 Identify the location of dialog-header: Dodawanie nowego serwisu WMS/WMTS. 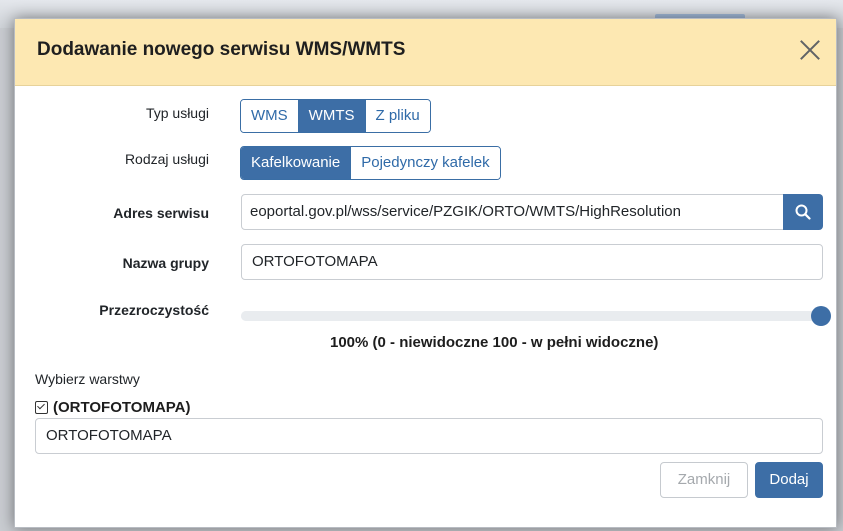
(425, 52).